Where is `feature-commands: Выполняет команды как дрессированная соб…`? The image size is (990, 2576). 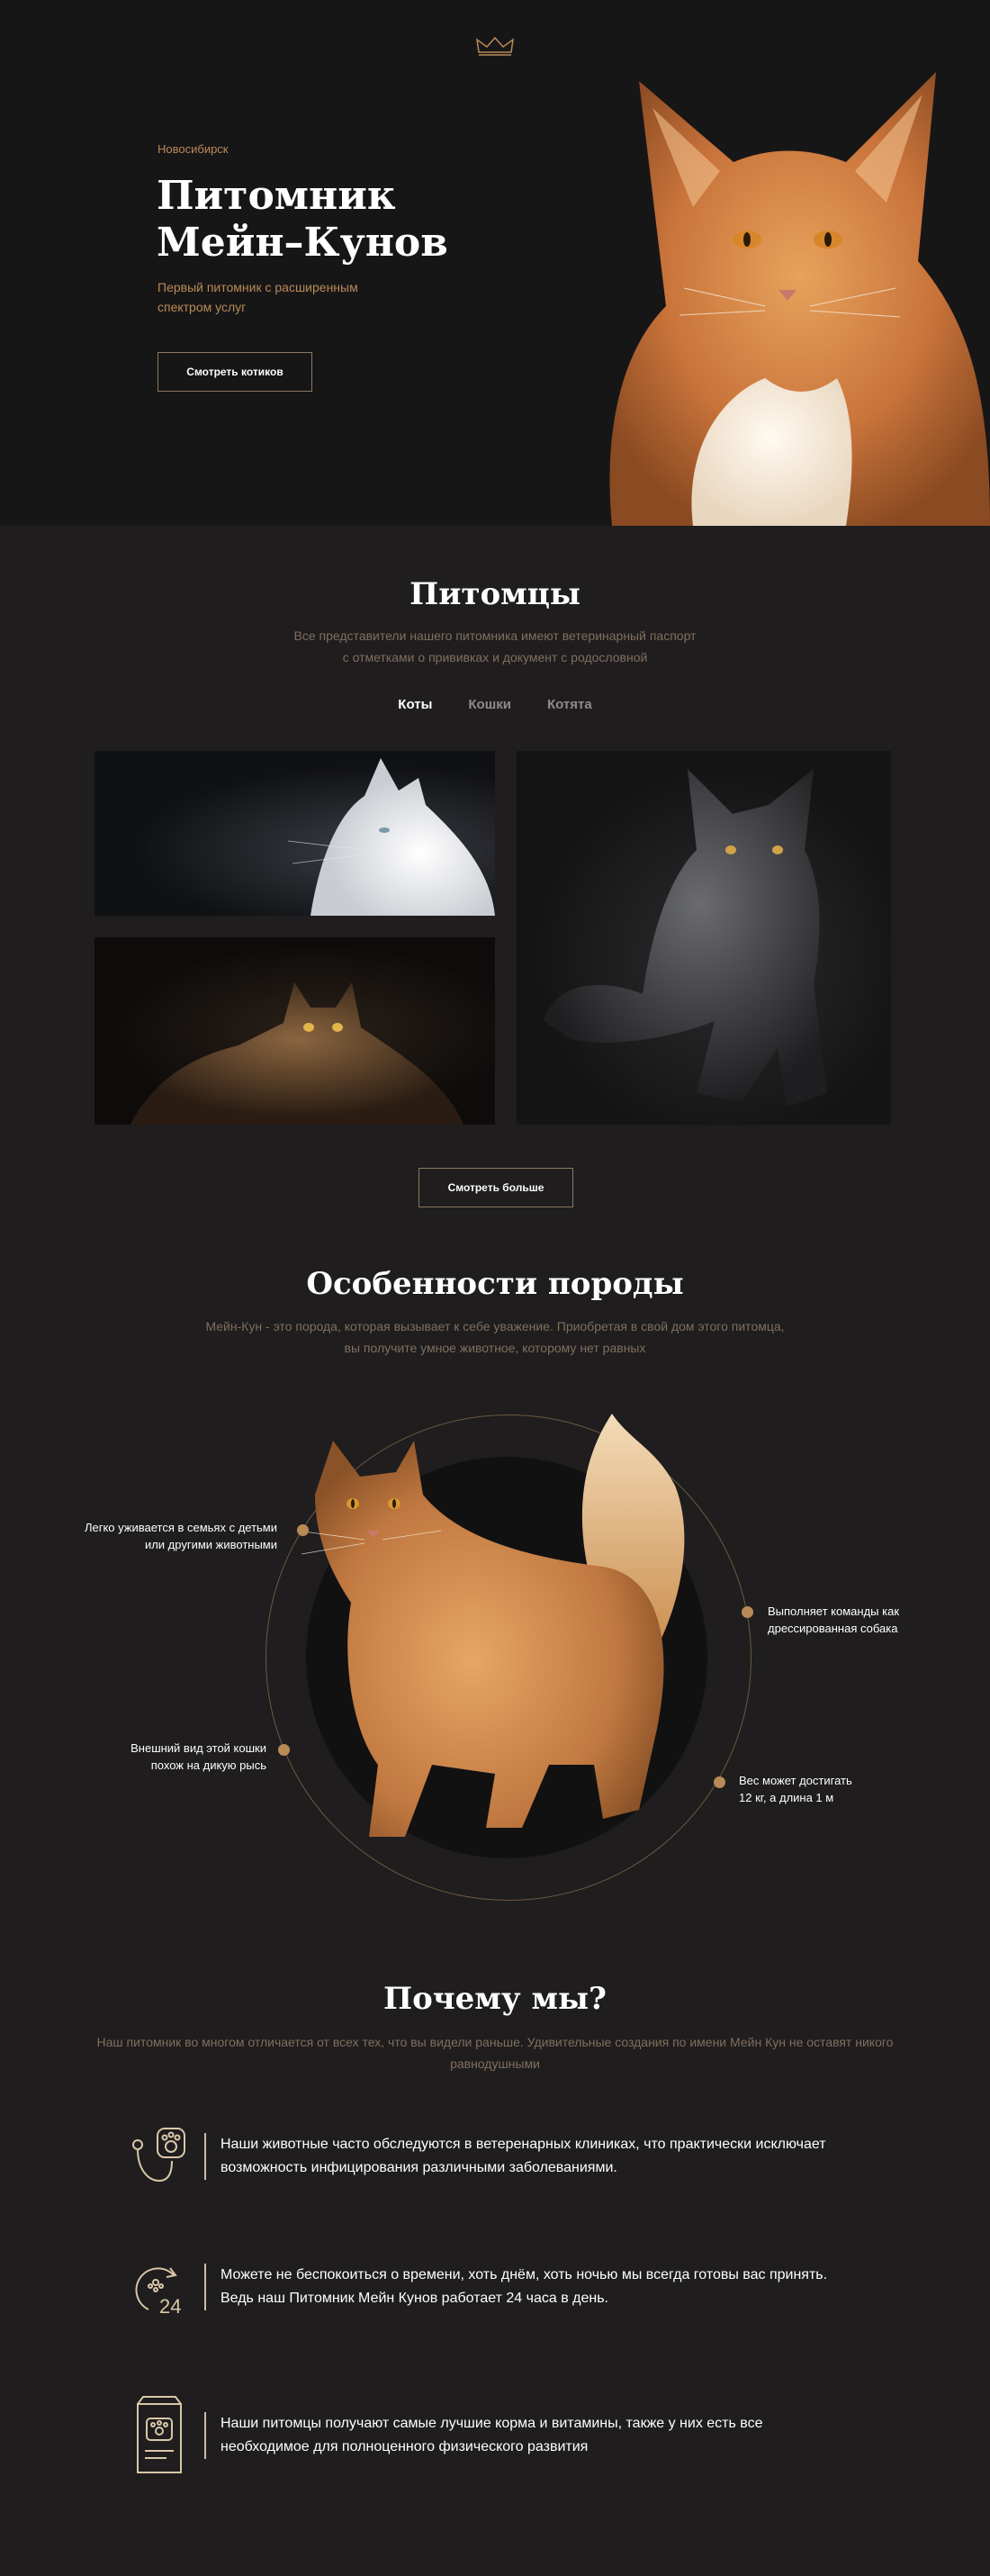
feature-commands: Выполняет команды как дрессированная соб… is located at coordinates (834, 1619).